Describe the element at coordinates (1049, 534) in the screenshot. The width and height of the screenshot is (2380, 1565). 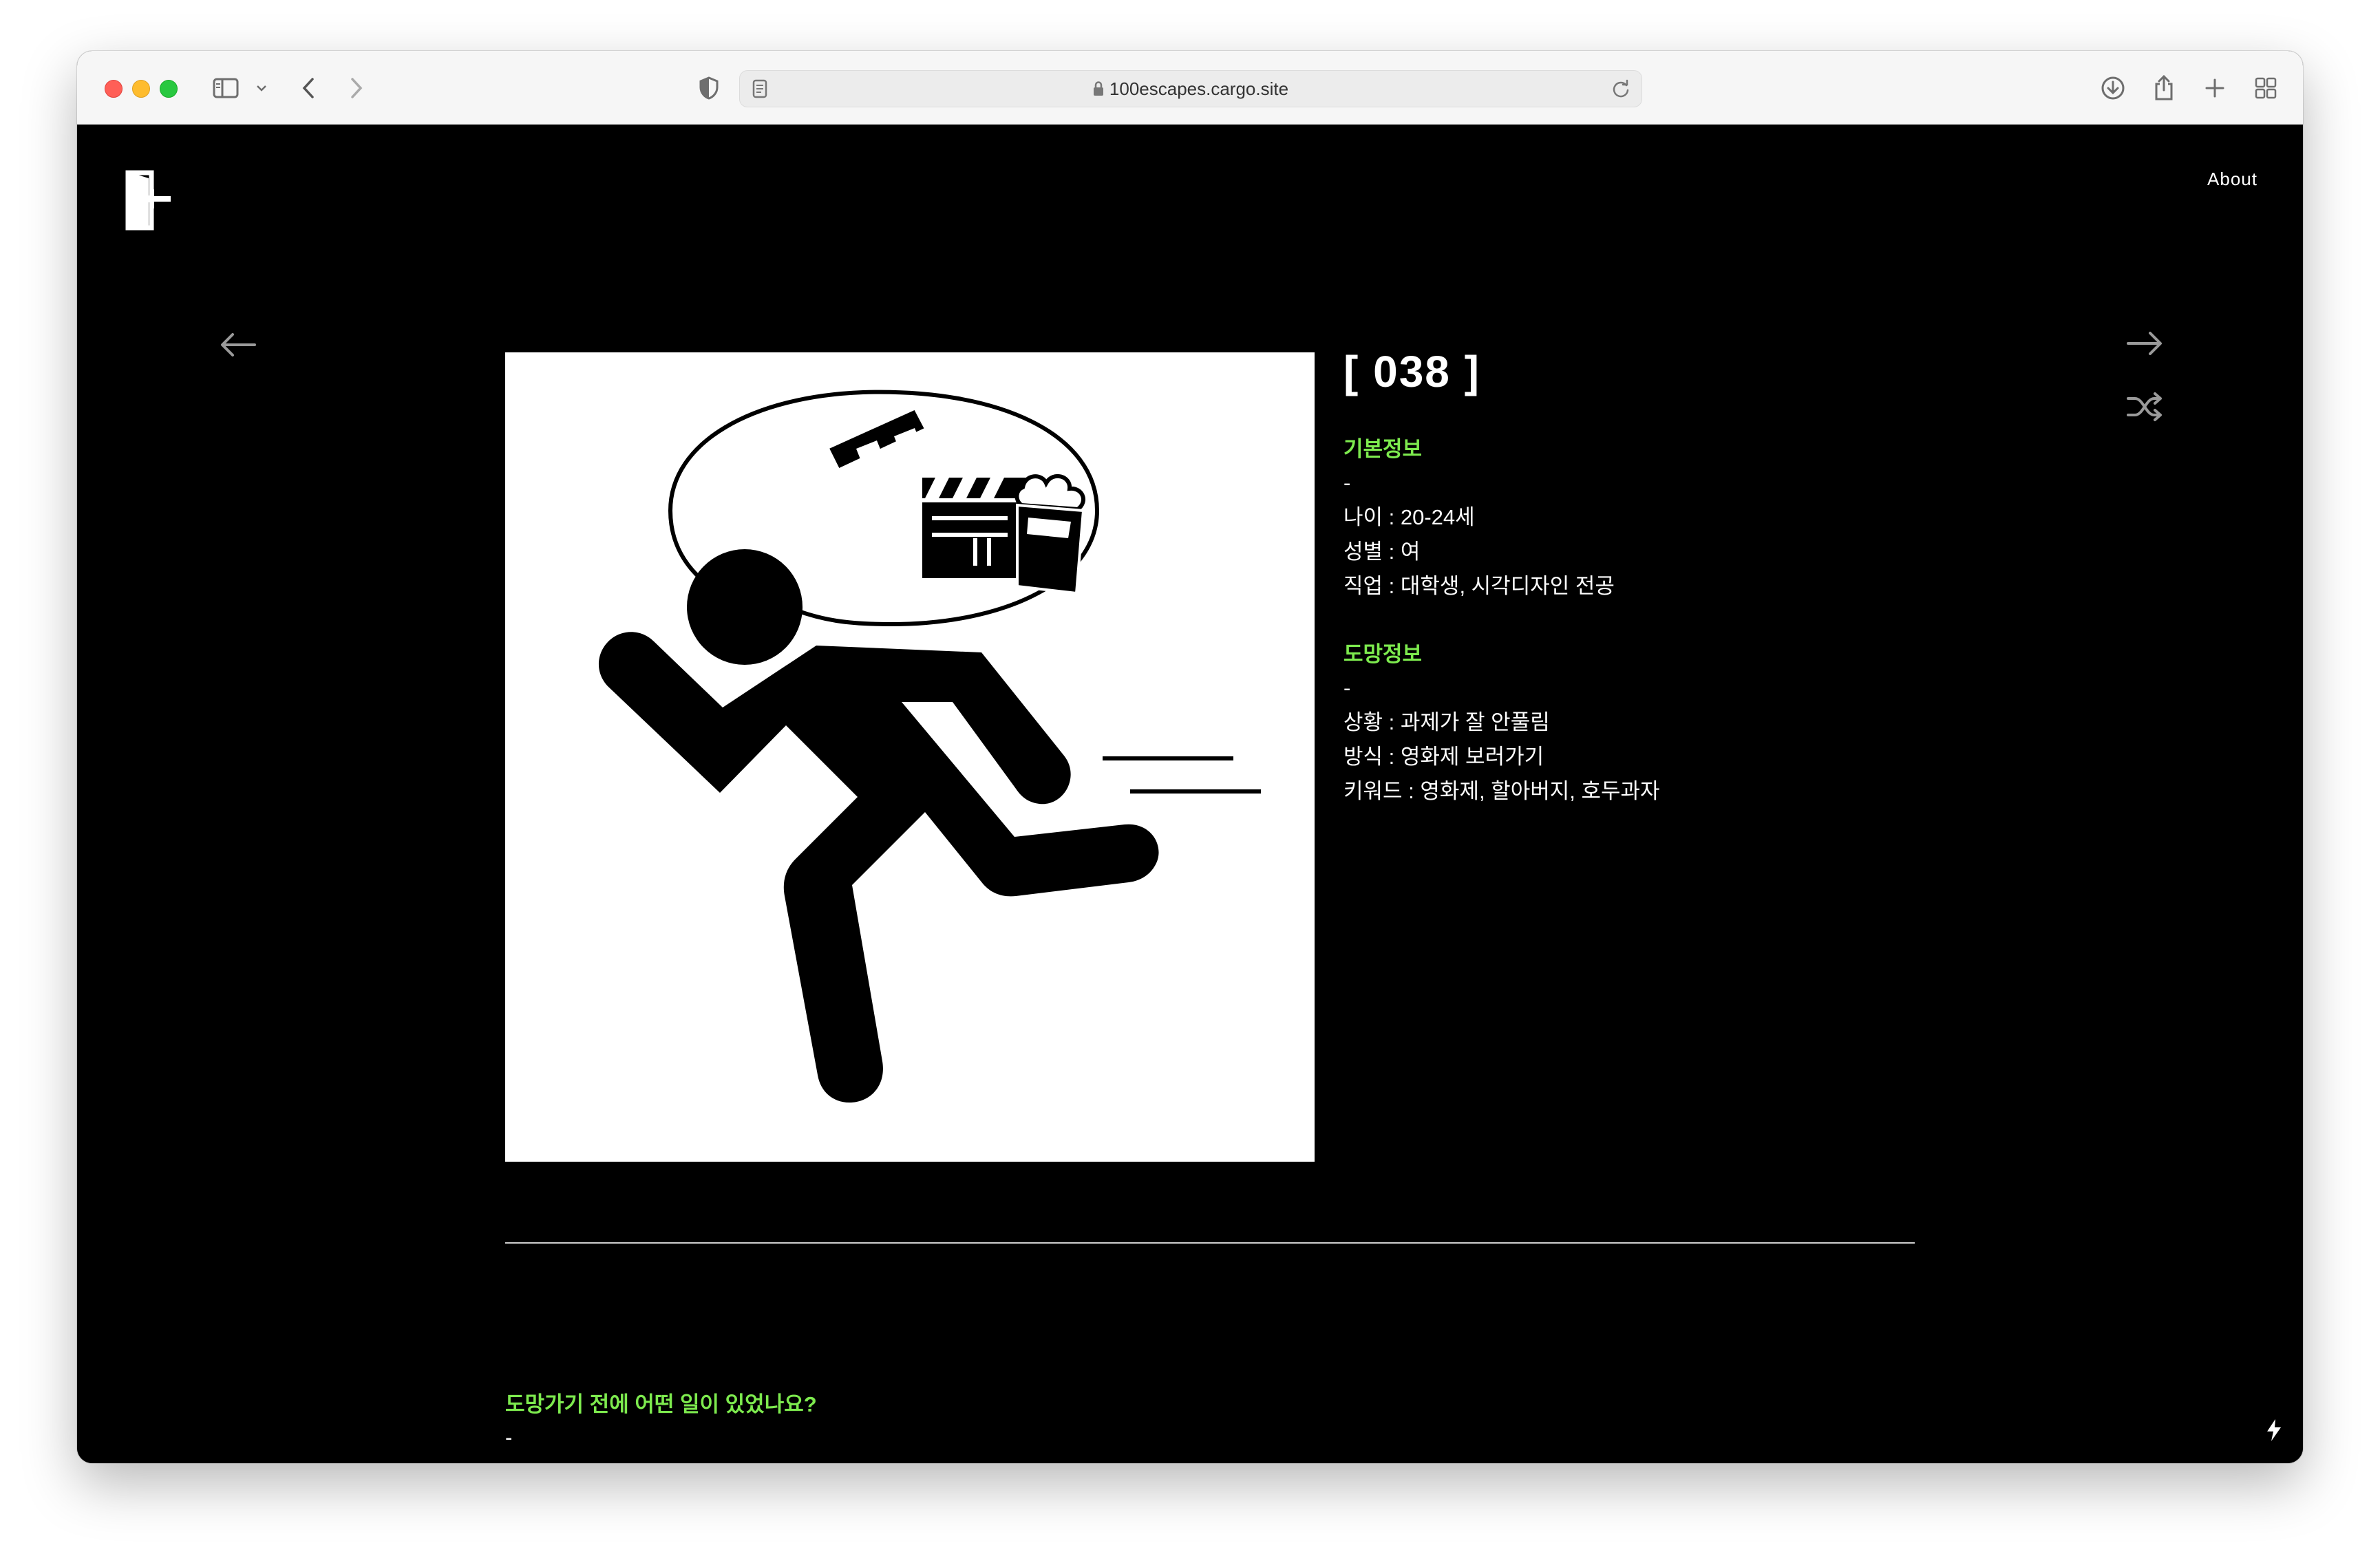
I see `popcorn-icon` at that location.